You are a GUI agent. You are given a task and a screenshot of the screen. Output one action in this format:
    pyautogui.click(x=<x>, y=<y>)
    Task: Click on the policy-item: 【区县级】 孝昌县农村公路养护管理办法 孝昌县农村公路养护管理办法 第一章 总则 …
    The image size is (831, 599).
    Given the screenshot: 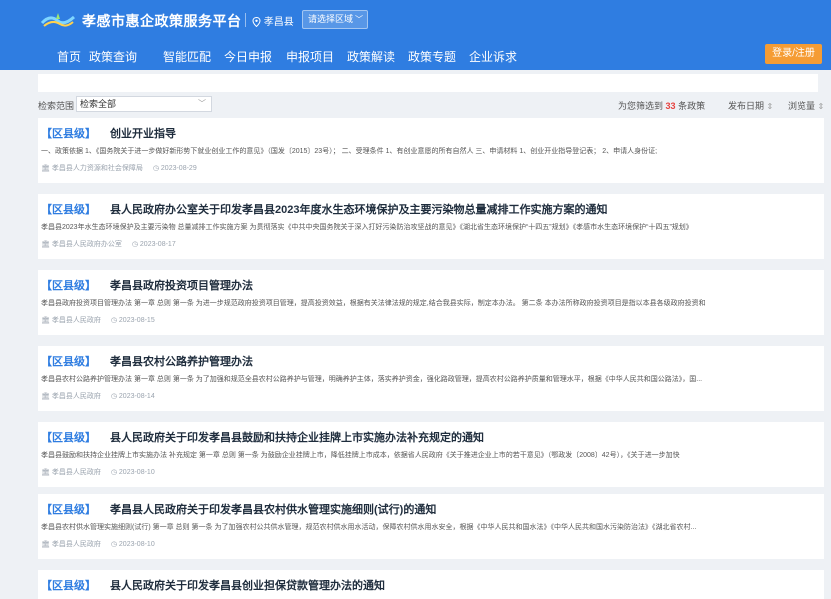 What is the action you would take?
    pyautogui.click(x=431, y=378)
    